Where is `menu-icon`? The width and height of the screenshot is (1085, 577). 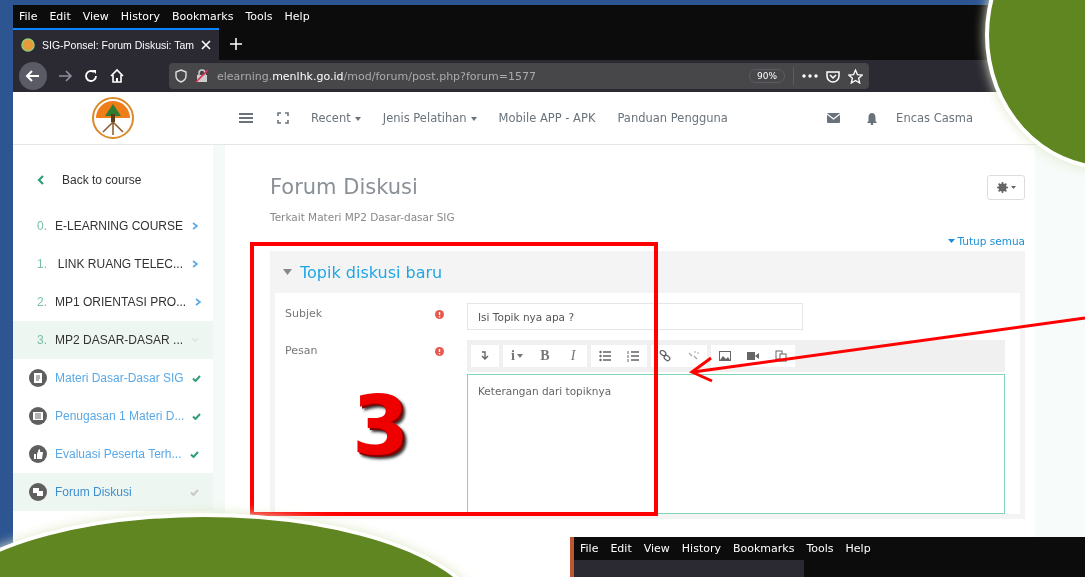 menu-icon is located at coordinates (246, 118).